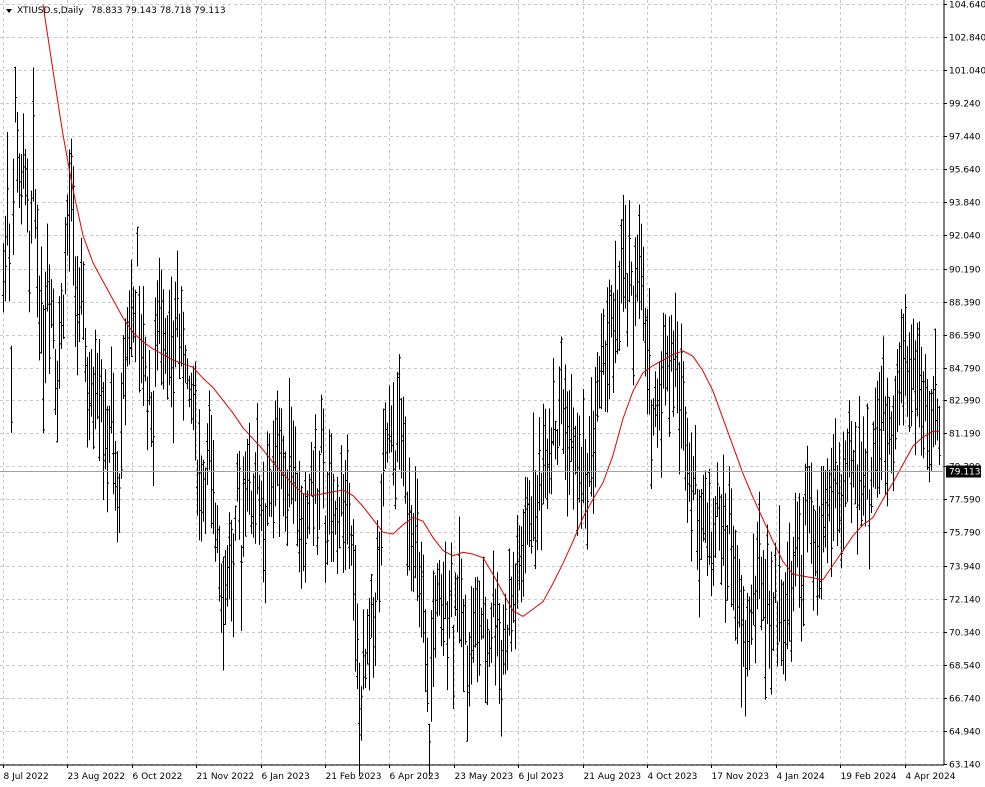 The image size is (985, 787). What do you see at coordinates (965, 601) in the screenshot?
I see `y-tick-label: 72.140` at bounding box center [965, 601].